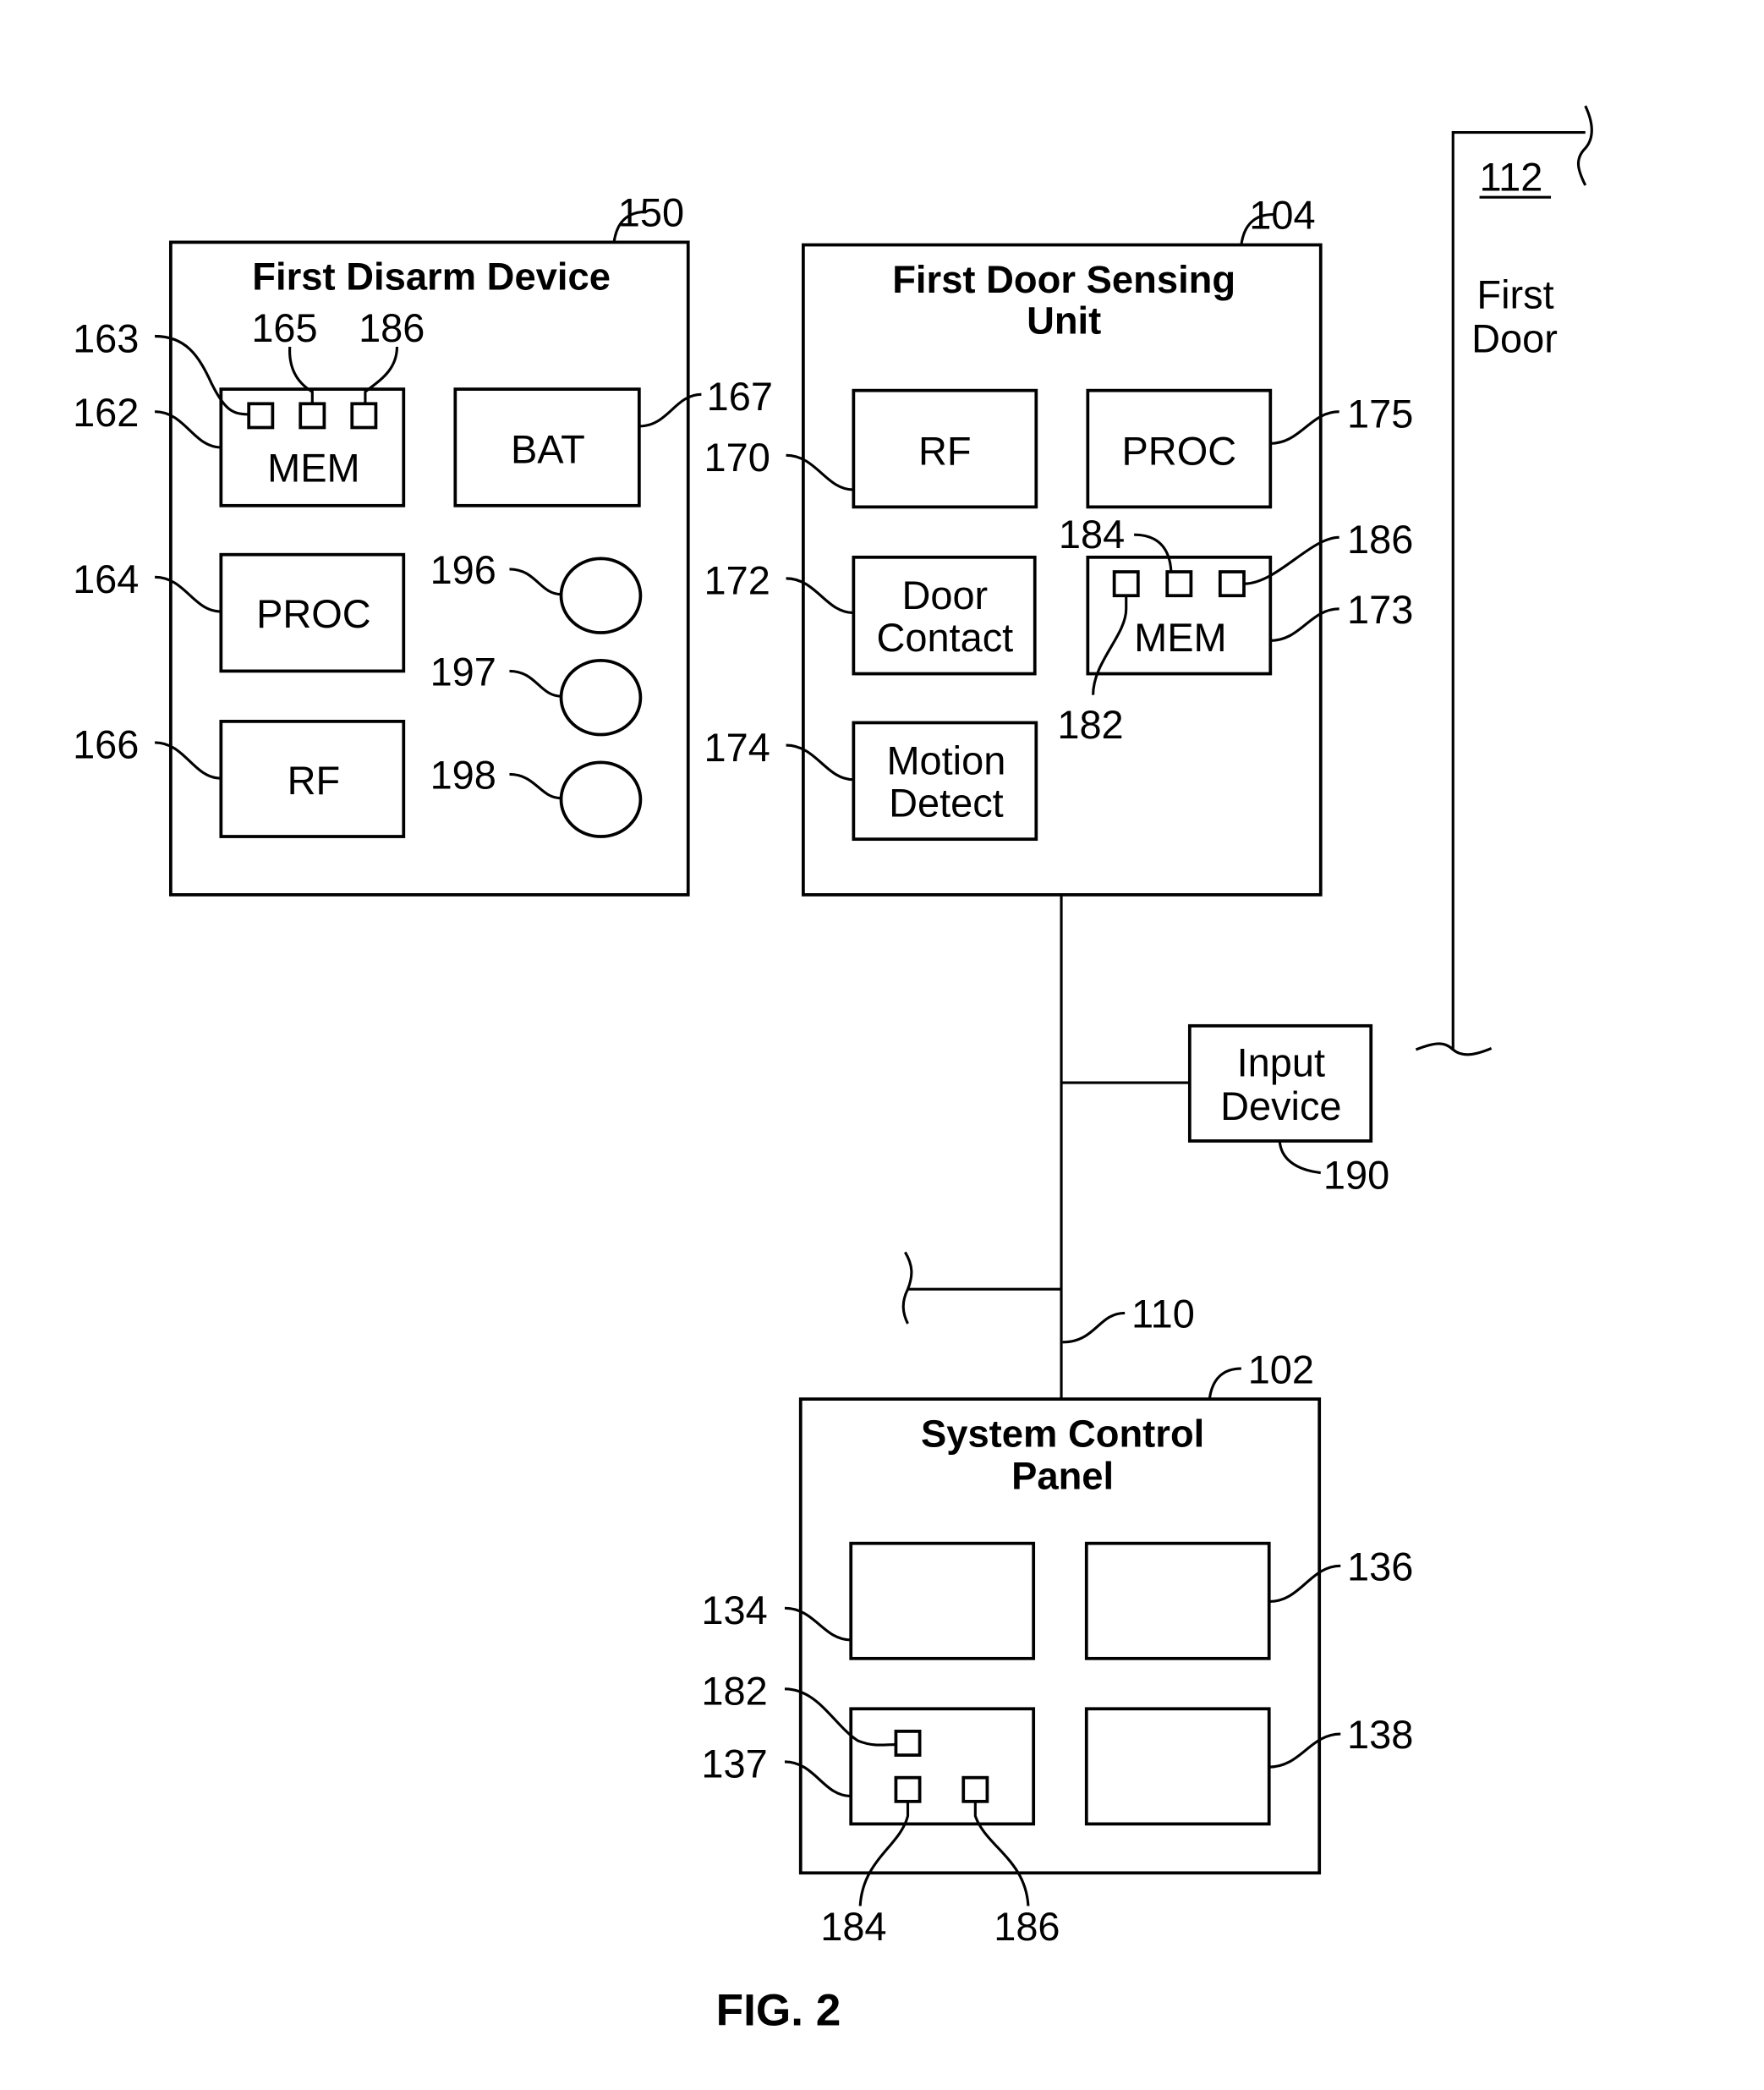  I want to click on ref-197: 197, so click(463, 672).